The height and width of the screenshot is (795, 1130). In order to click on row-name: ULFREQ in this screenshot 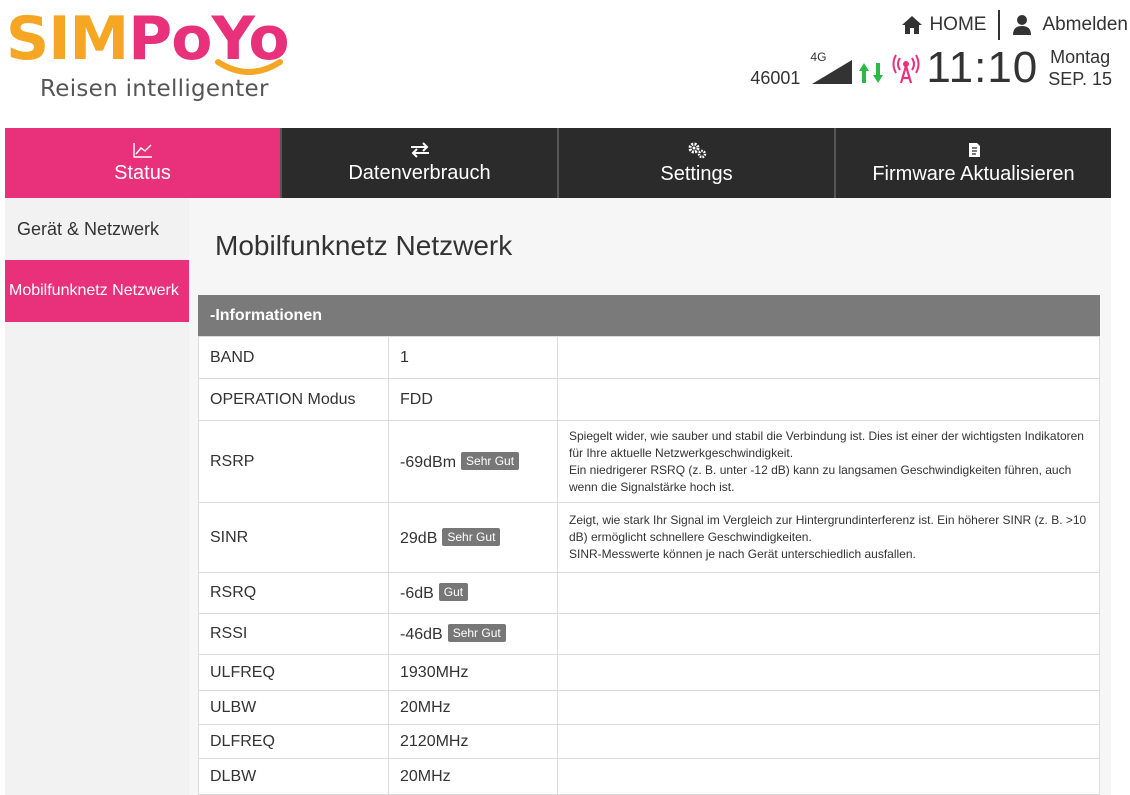, I will do `click(293, 672)`.